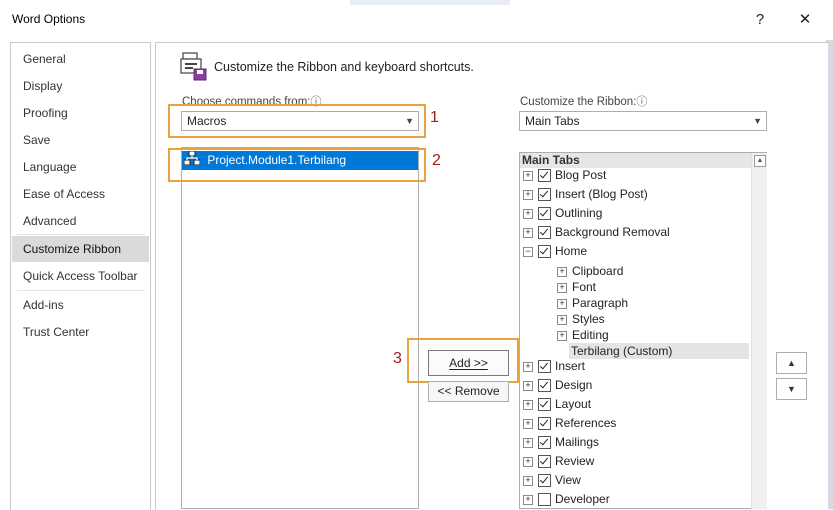 This screenshot has height=510, width=833. I want to click on sidebar-item-trust-center: Trust Center, so click(80, 332).